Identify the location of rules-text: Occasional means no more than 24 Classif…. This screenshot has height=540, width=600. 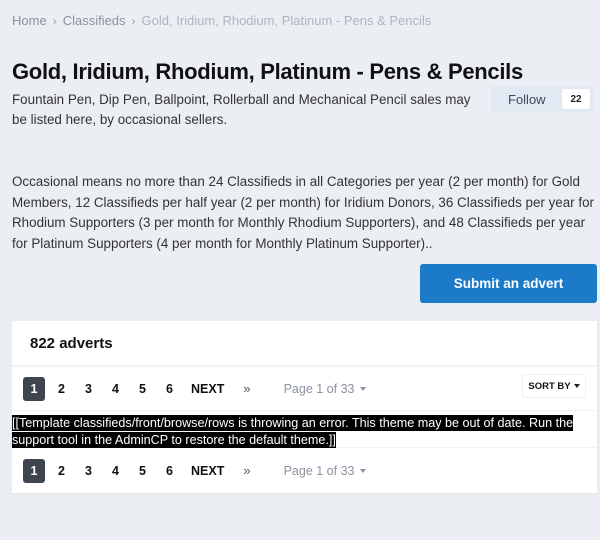
(303, 212).